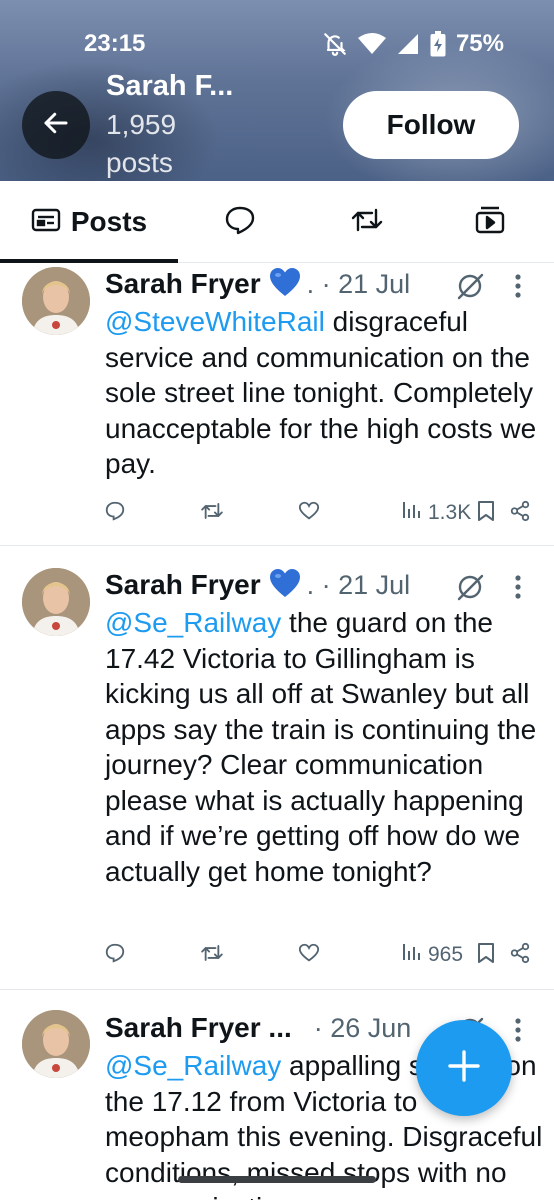 Image resolution: width=554 pixels, height=1200 pixels. Describe the element at coordinates (277, 222) in the screenshot. I see `profile-tabs: Posts` at that location.